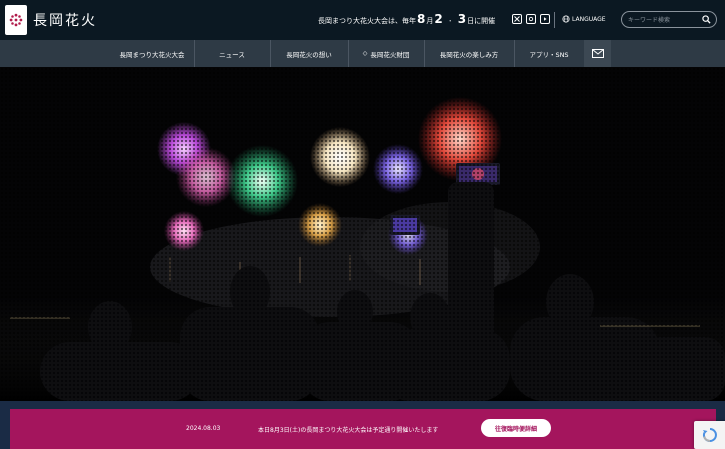 The image size is (725, 449). I want to click on temporary-bus-details-button: 往復臨時便詳細, so click(516, 428).